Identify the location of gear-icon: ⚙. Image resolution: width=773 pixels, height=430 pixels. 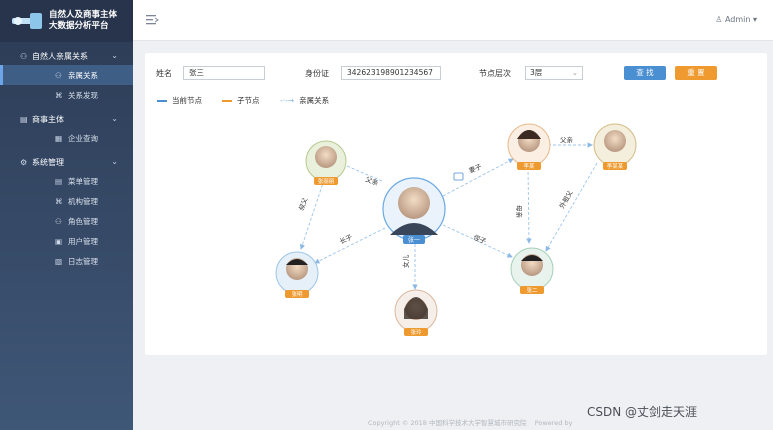
(24, 162).